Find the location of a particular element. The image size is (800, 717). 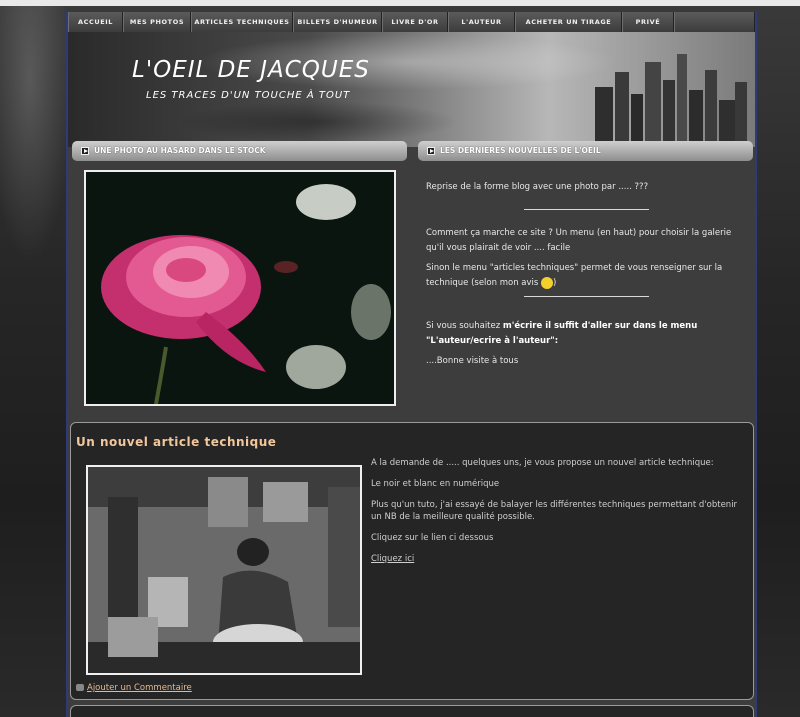

rose-image is located at coordinates (240, 288).